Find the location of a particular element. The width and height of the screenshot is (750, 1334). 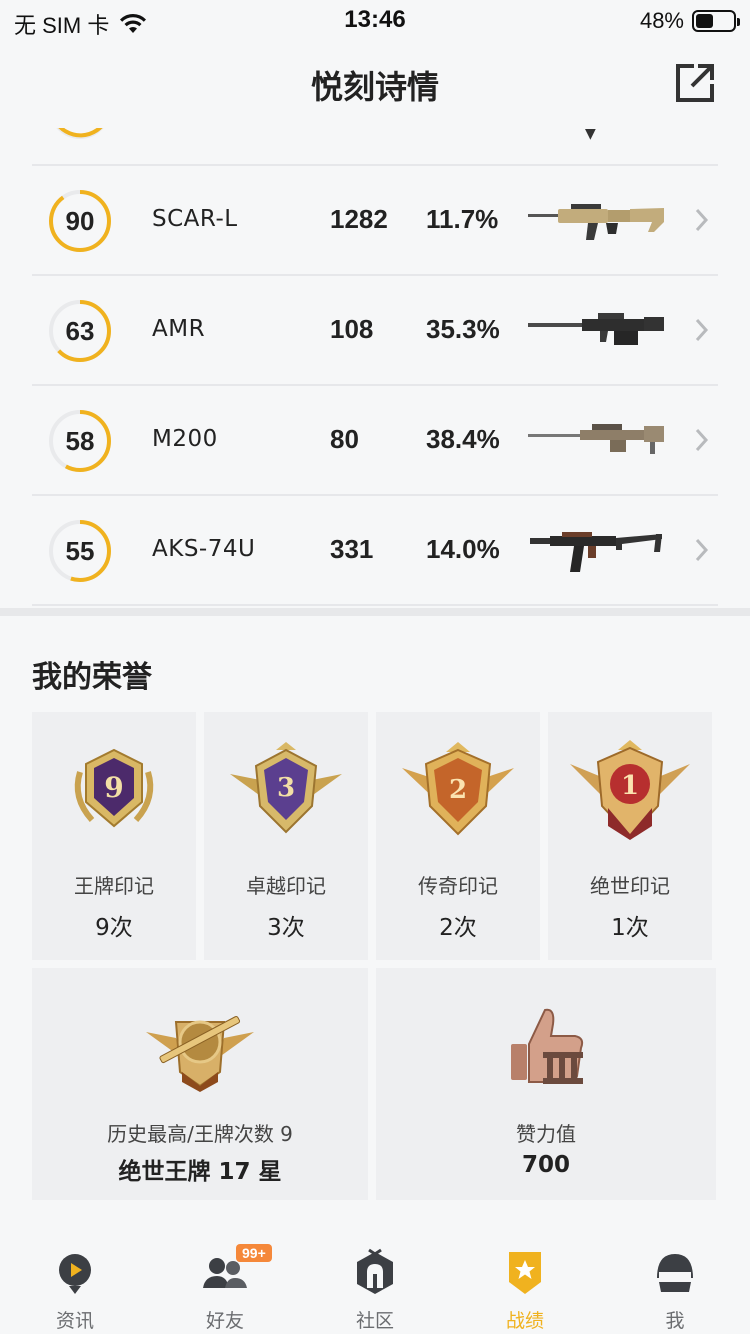

score-ring is located at coordinates (80, 133).